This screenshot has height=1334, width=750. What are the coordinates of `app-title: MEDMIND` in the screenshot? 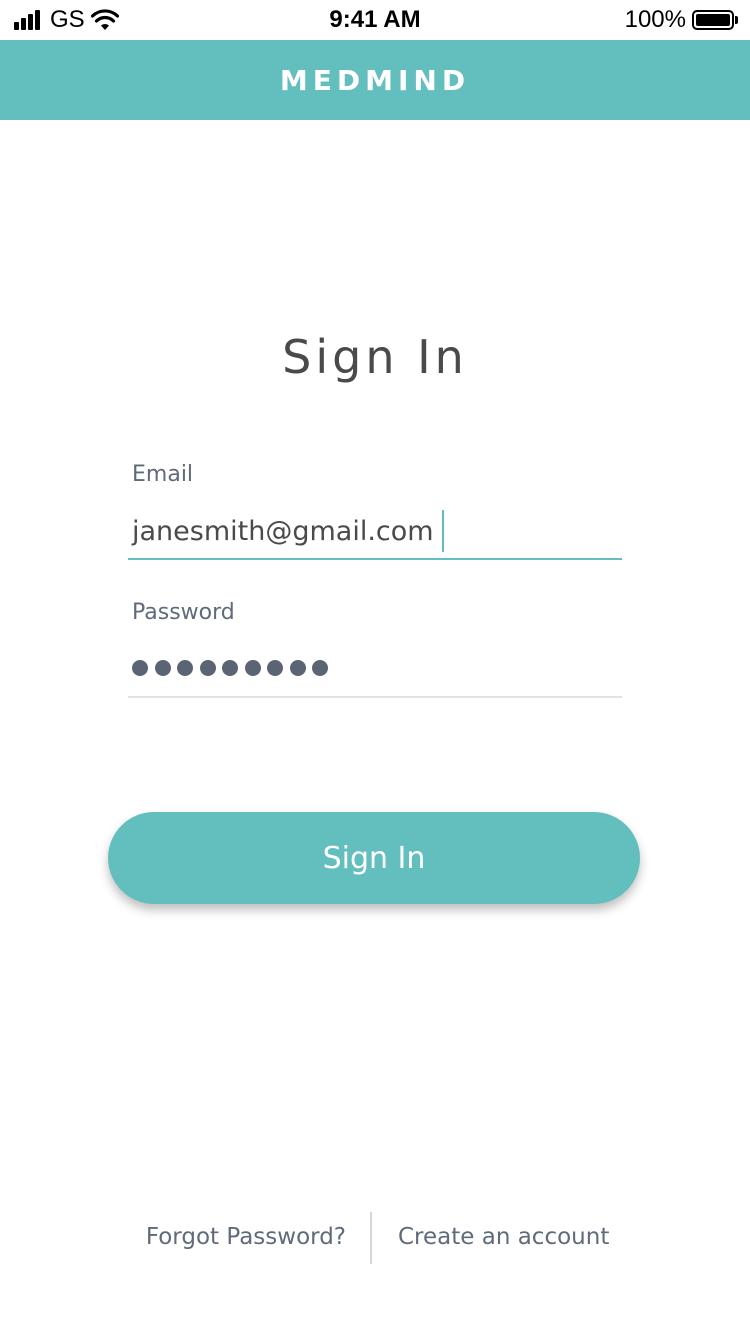 It's located at (375, 80).